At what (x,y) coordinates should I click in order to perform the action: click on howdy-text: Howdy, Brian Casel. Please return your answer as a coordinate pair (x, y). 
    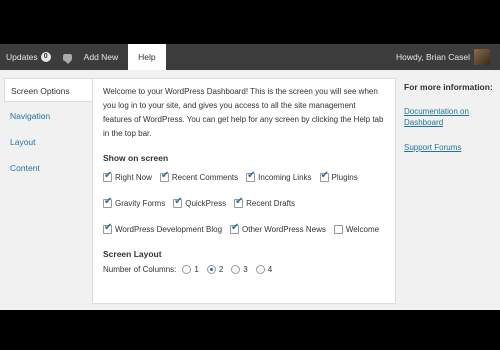
    Looking at the image, I should click on (432, 57).